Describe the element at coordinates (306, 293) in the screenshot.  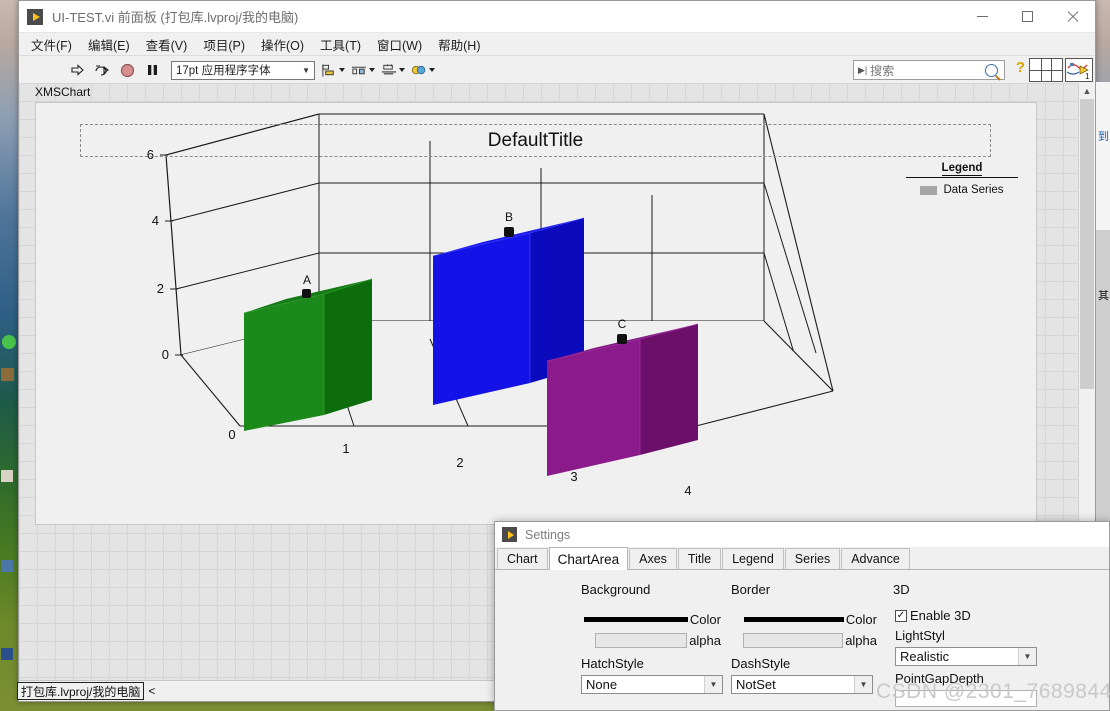
I see `bar-A-marker` at that location.